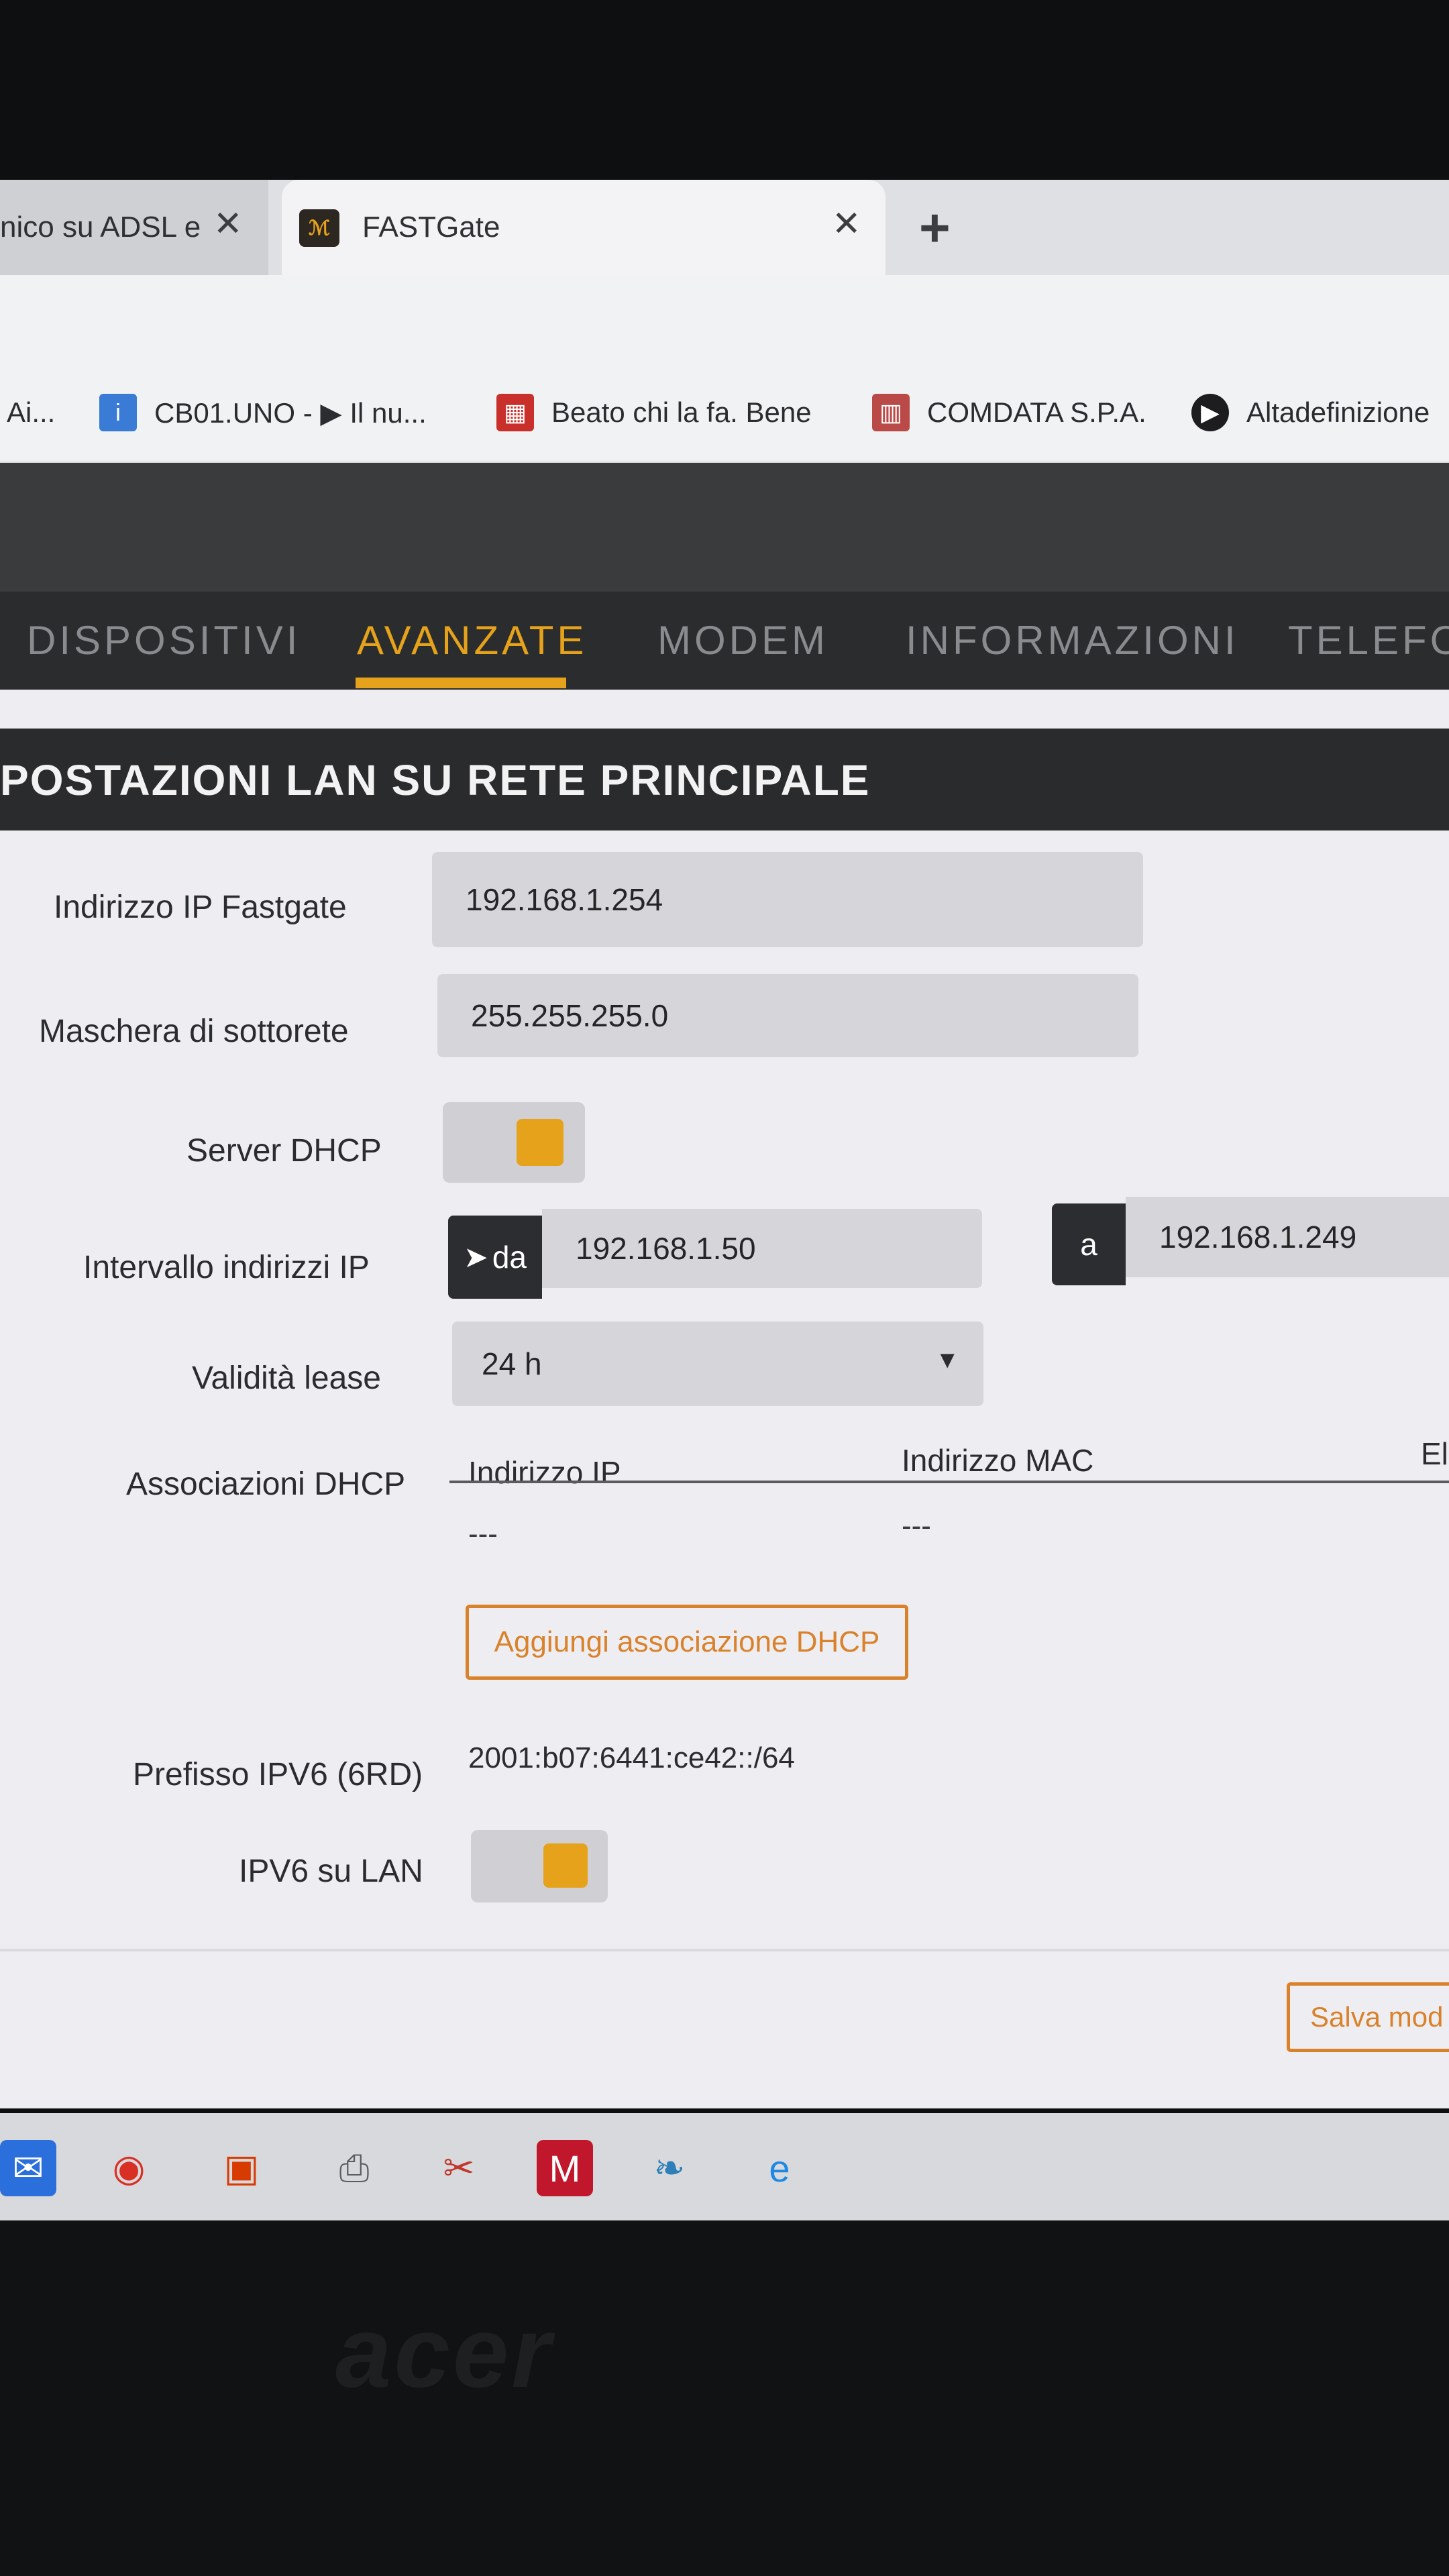 The height and width of the screenshot is (2576, 1449). I want to click on lease-select: 24 h ▼, so click(717, 1364).